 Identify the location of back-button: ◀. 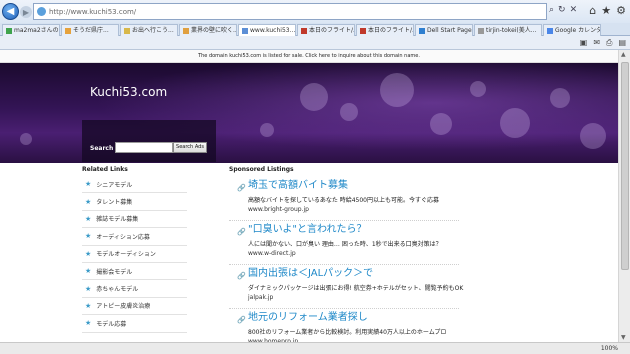
(10, 11).